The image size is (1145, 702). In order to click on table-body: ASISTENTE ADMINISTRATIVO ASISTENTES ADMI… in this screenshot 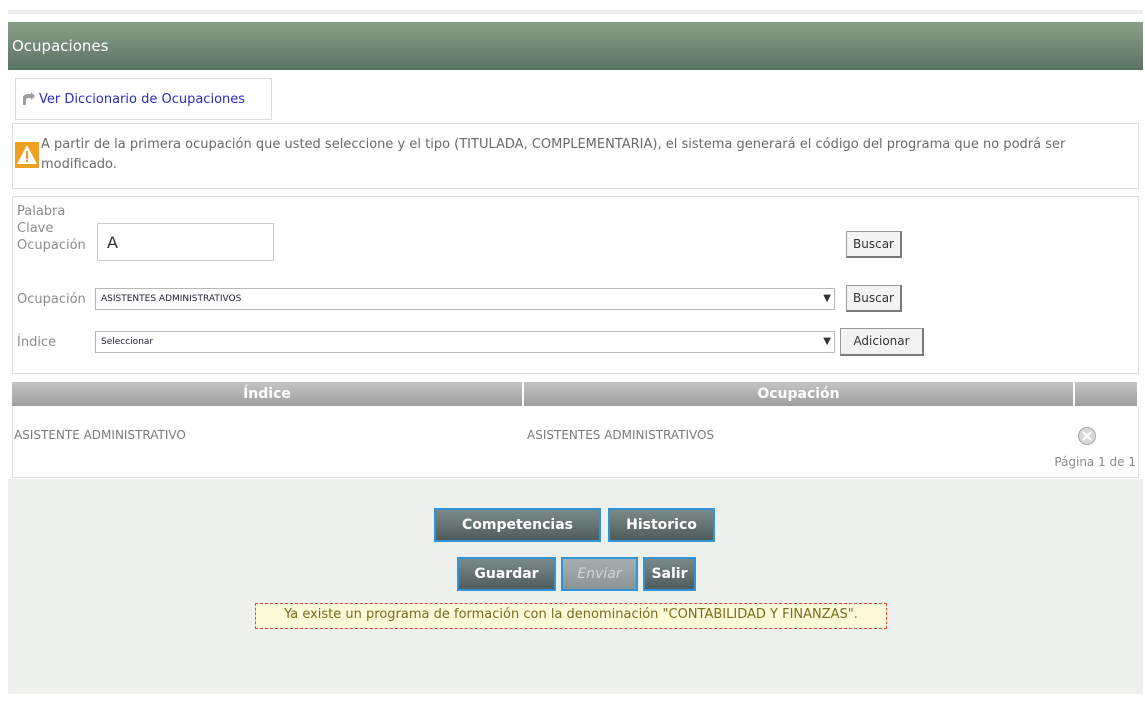, I will do `click(575, 442)`.